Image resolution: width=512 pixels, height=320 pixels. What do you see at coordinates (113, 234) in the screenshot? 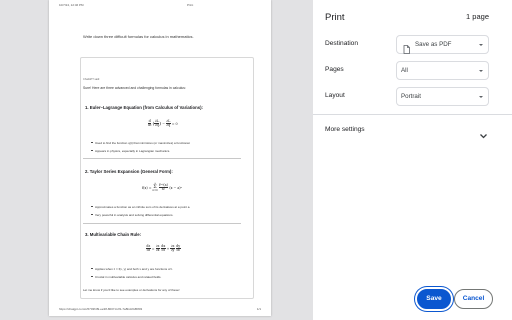
I see `section-heading-3: 3. Multivariable Chain Rule:` at bounding box center [113, 234].